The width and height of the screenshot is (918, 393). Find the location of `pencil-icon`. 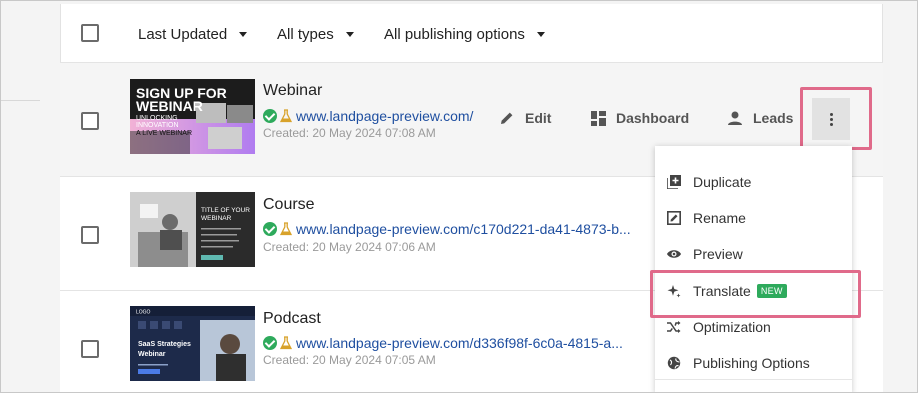

pencil-icon is located at coordinates (507, 118).